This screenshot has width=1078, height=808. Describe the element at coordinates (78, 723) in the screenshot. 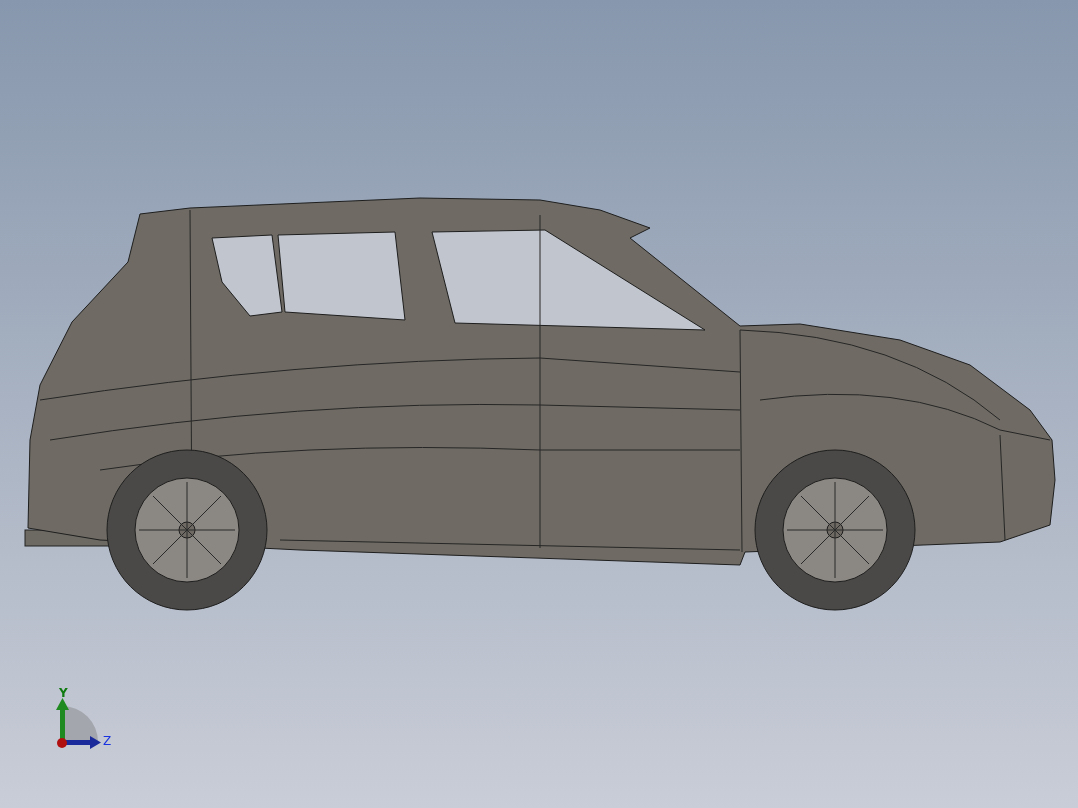

I see `axis-triad-icon` at that location.